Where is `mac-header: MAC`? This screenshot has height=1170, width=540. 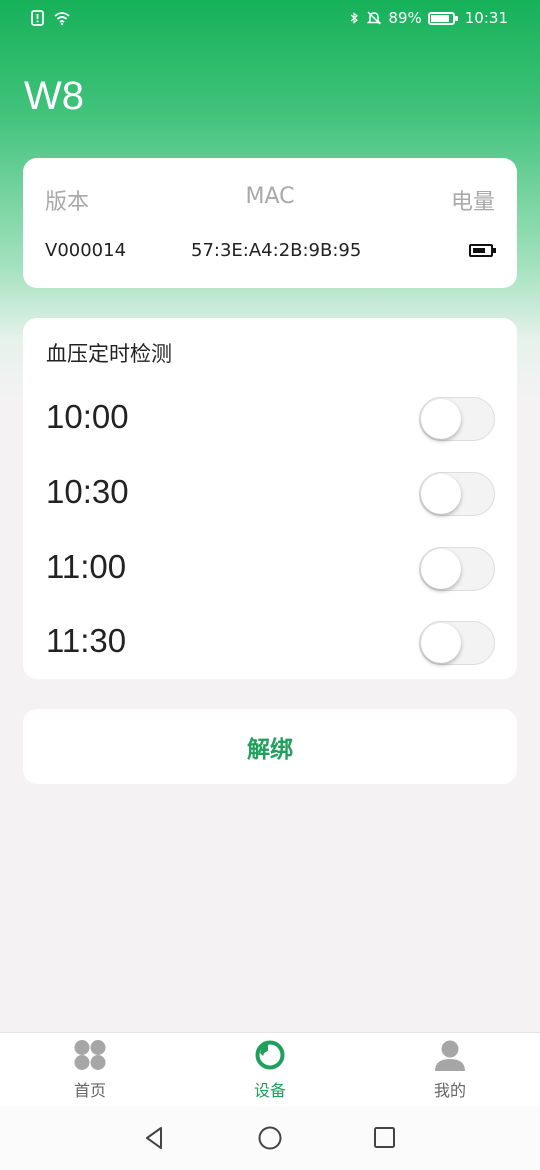 mac-header: MAC is located at coordinates (270, 196).